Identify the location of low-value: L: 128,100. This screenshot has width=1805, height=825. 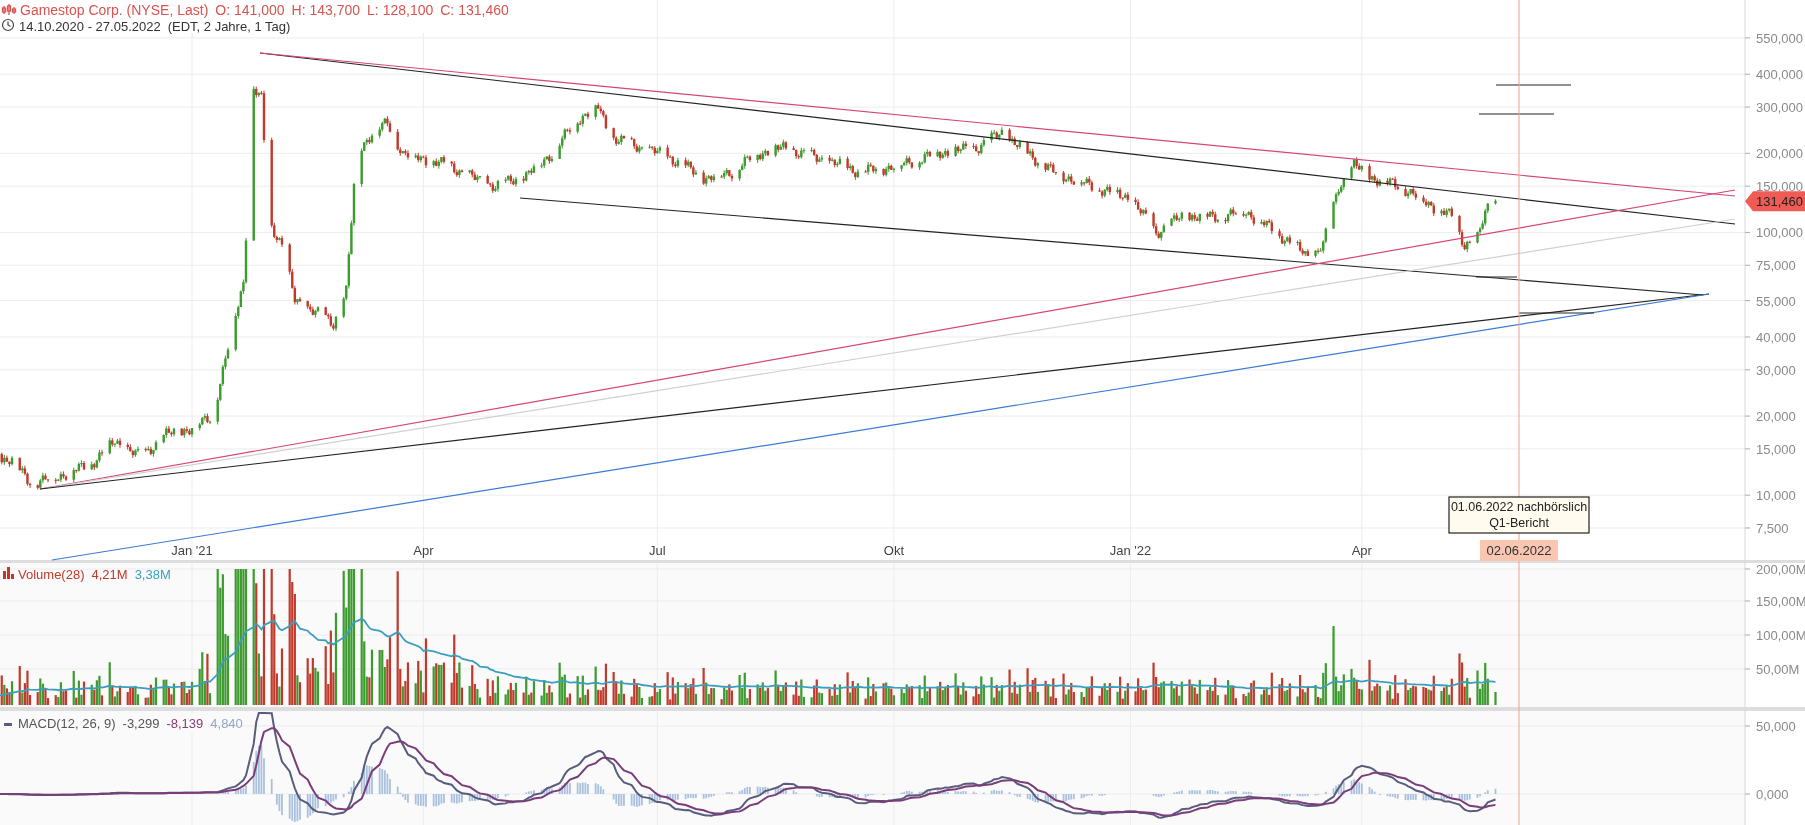
(400, 10).